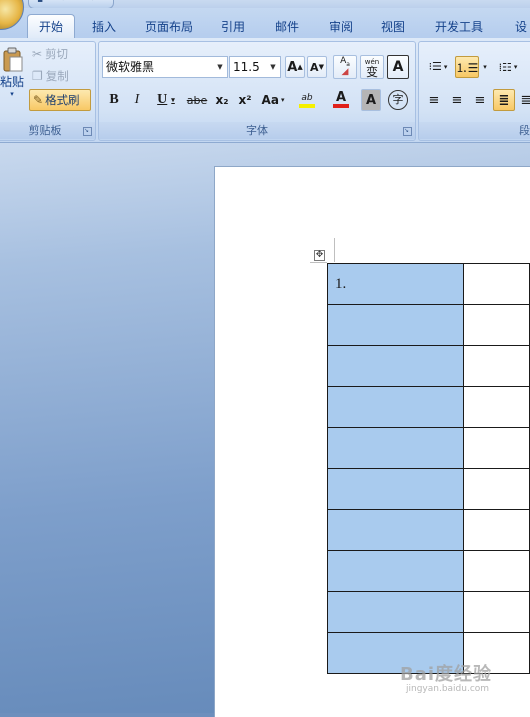 Image resolution: width=530 pixels, height=717 pixels. Describe the element at coordinates (92, 2) in the screenshot. I see `redo-icon: ↷` at that location.